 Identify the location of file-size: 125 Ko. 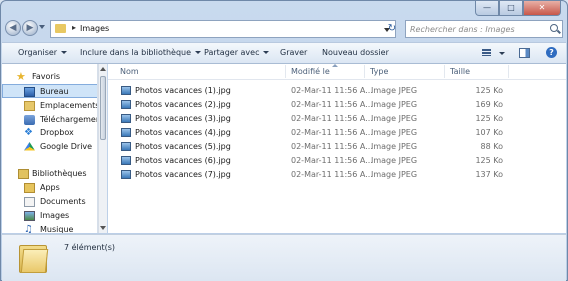
(489, 160).